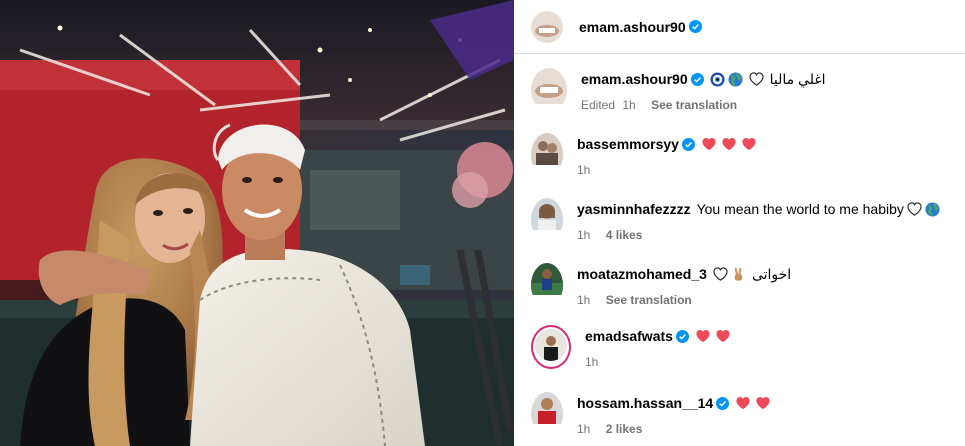  What do you see at coordinates (624, 235) in the screenshot?
I see `comment-likes: 4 likes` at bounding box center [624, 235].